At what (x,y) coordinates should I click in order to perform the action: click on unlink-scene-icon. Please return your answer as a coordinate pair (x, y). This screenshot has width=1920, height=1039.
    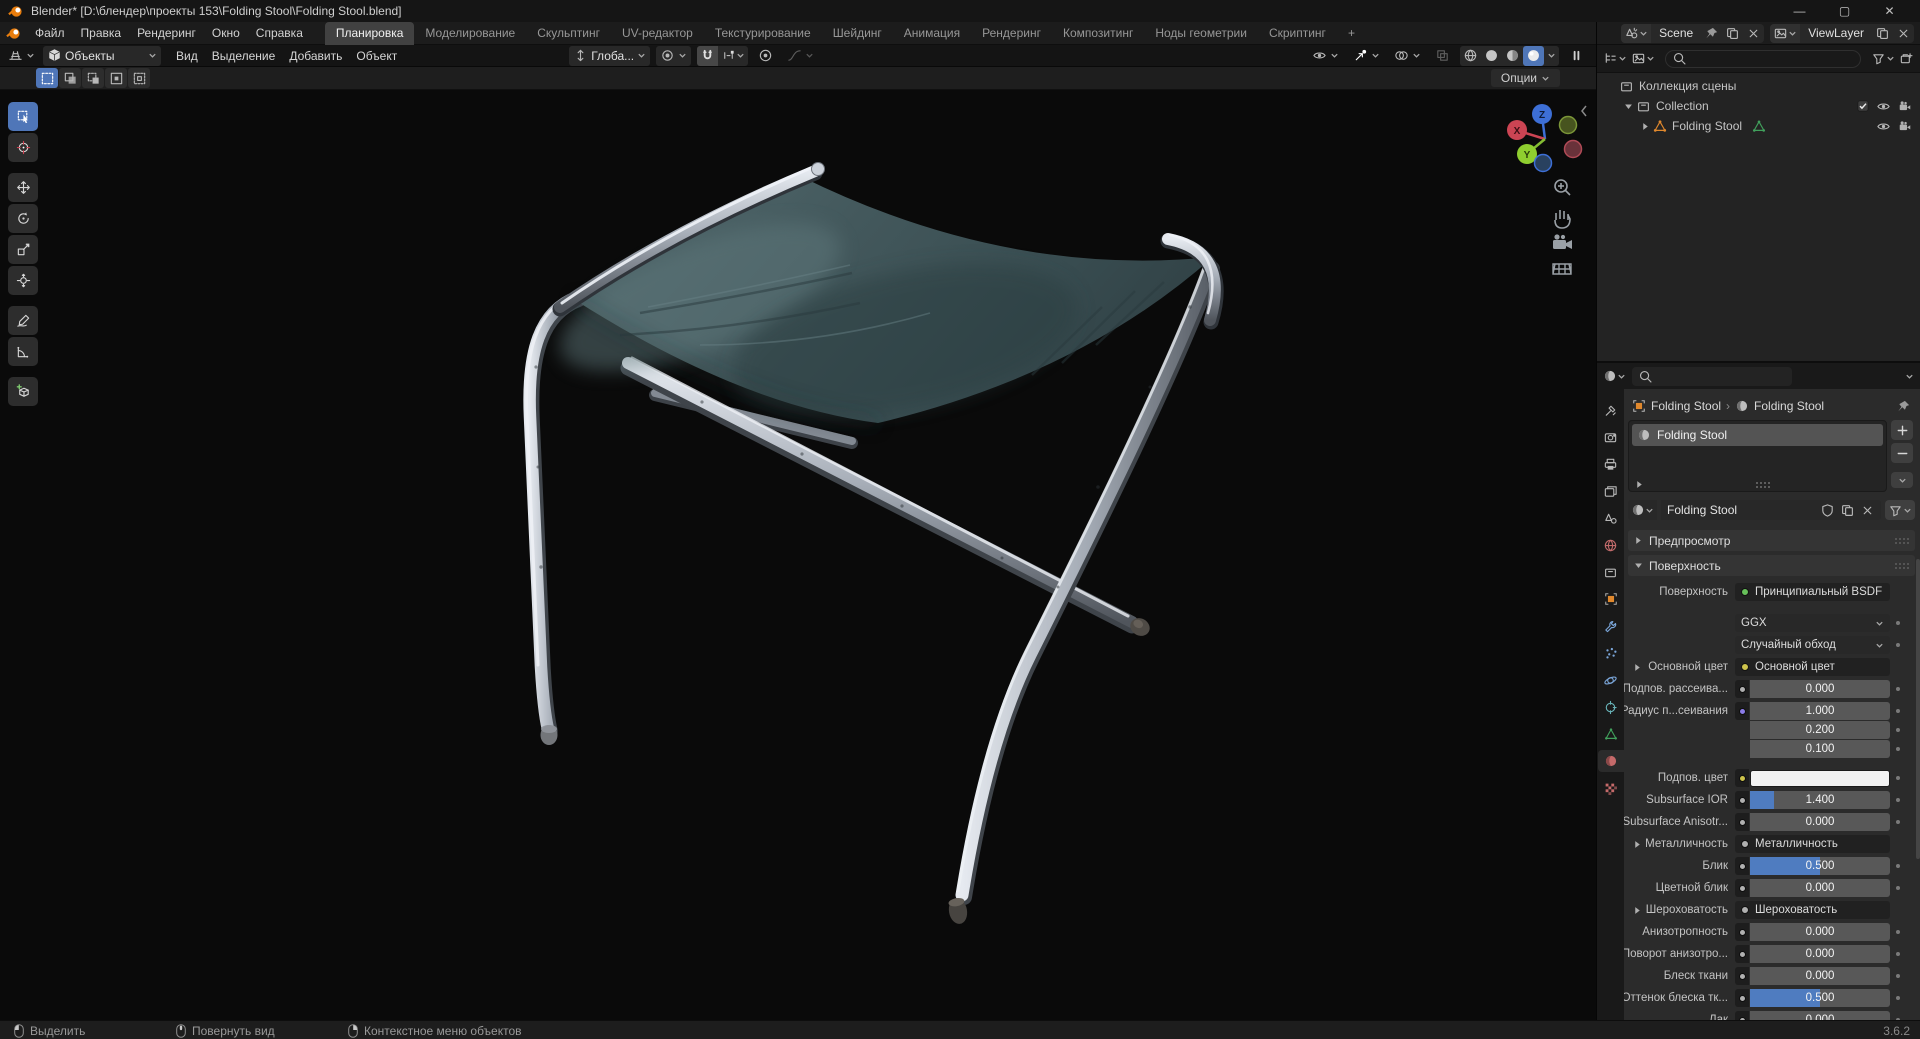
    Looking at the image, I should click on (1753, 33).